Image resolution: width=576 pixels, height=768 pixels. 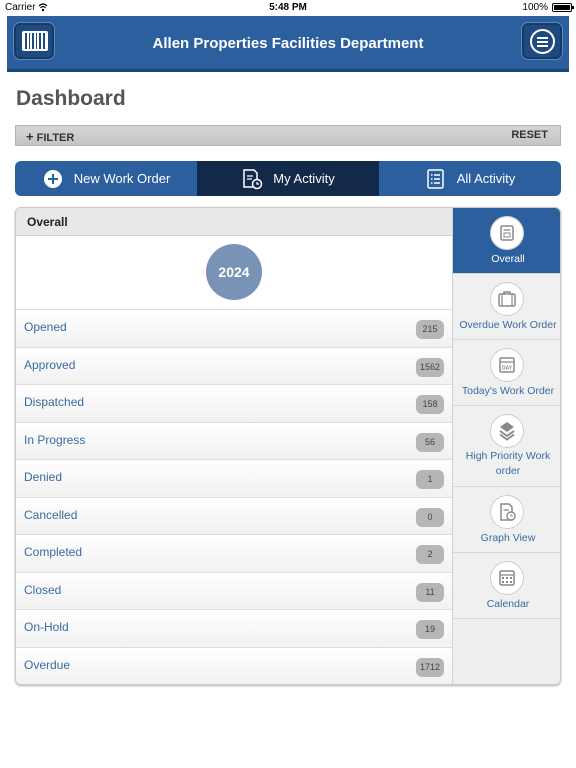 I want to click on app-header: Allen Properties Facilities Department, so click(x=288, y=44).